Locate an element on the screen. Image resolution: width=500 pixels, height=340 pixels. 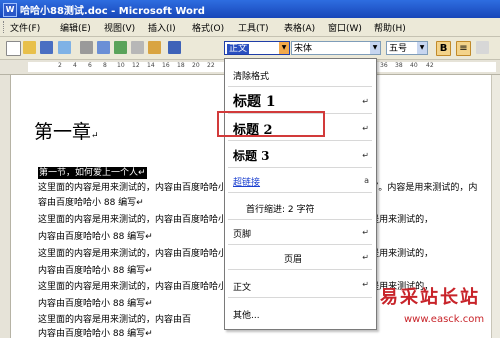
ruler-tick: 16 is located at coordinates (166, 65).